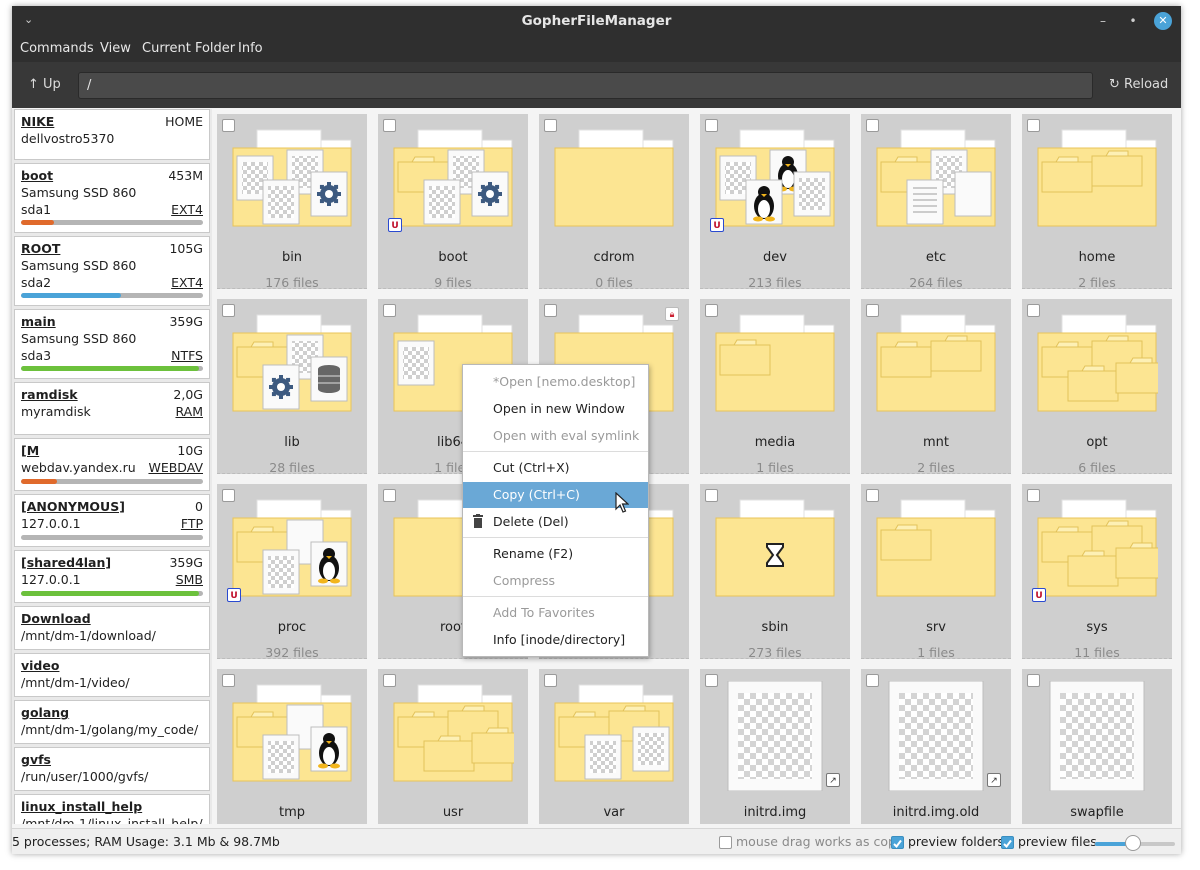  Describe the element at coordinates (1138, 84) in the screenshot. I see `reload-button: ↻ Reload` at that location.